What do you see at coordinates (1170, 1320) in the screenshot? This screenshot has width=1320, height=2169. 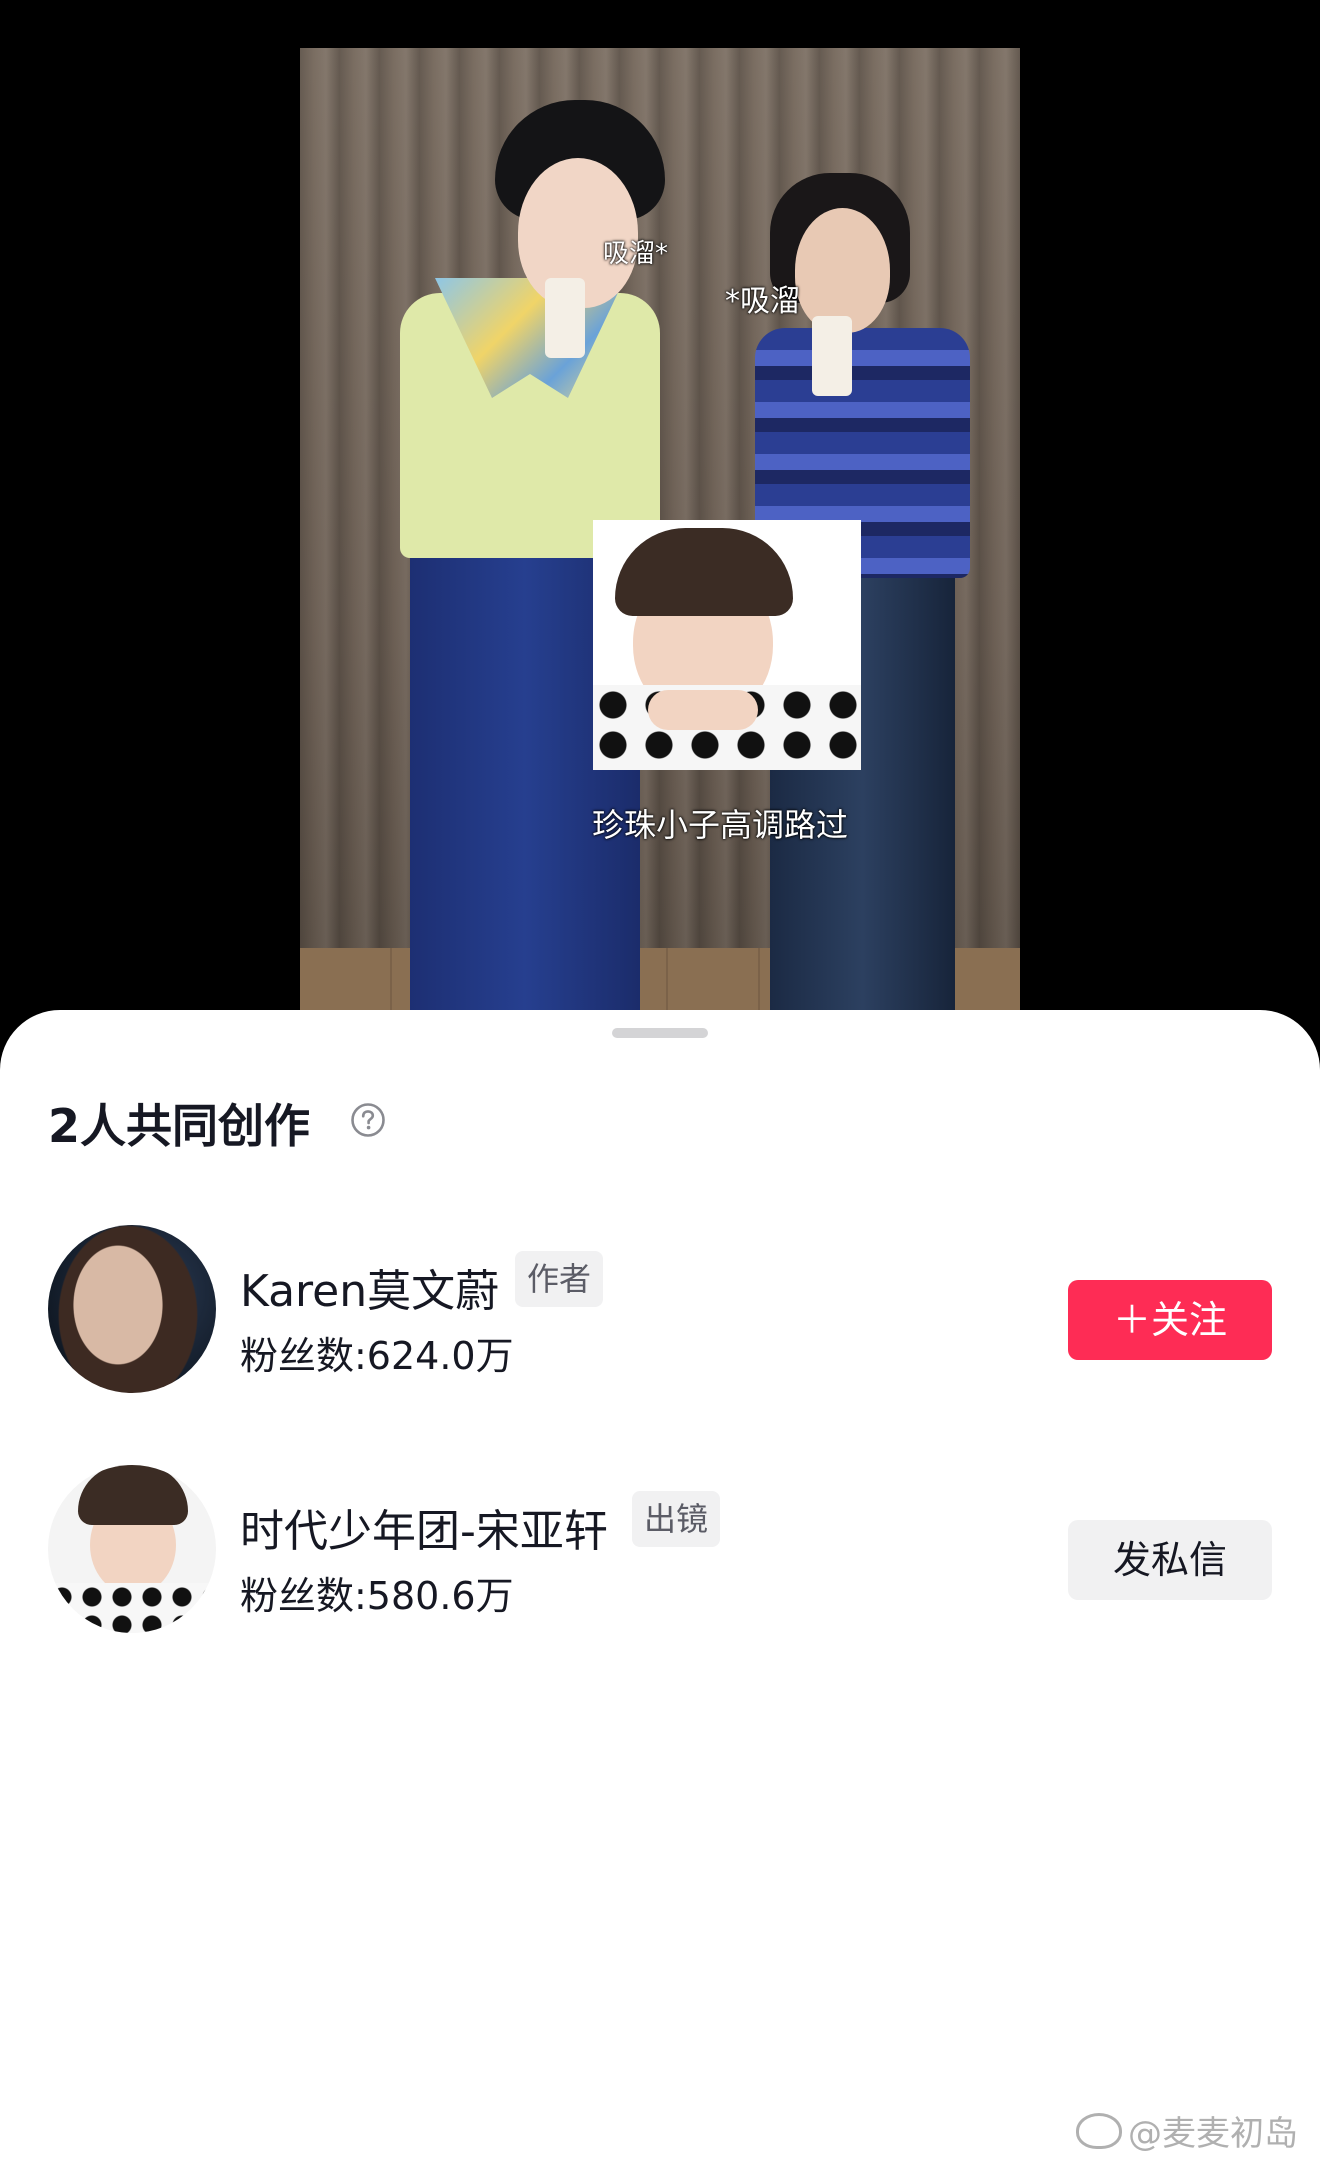 I see `follow-button: ＋关注` at bounding box center [1170, 1320].